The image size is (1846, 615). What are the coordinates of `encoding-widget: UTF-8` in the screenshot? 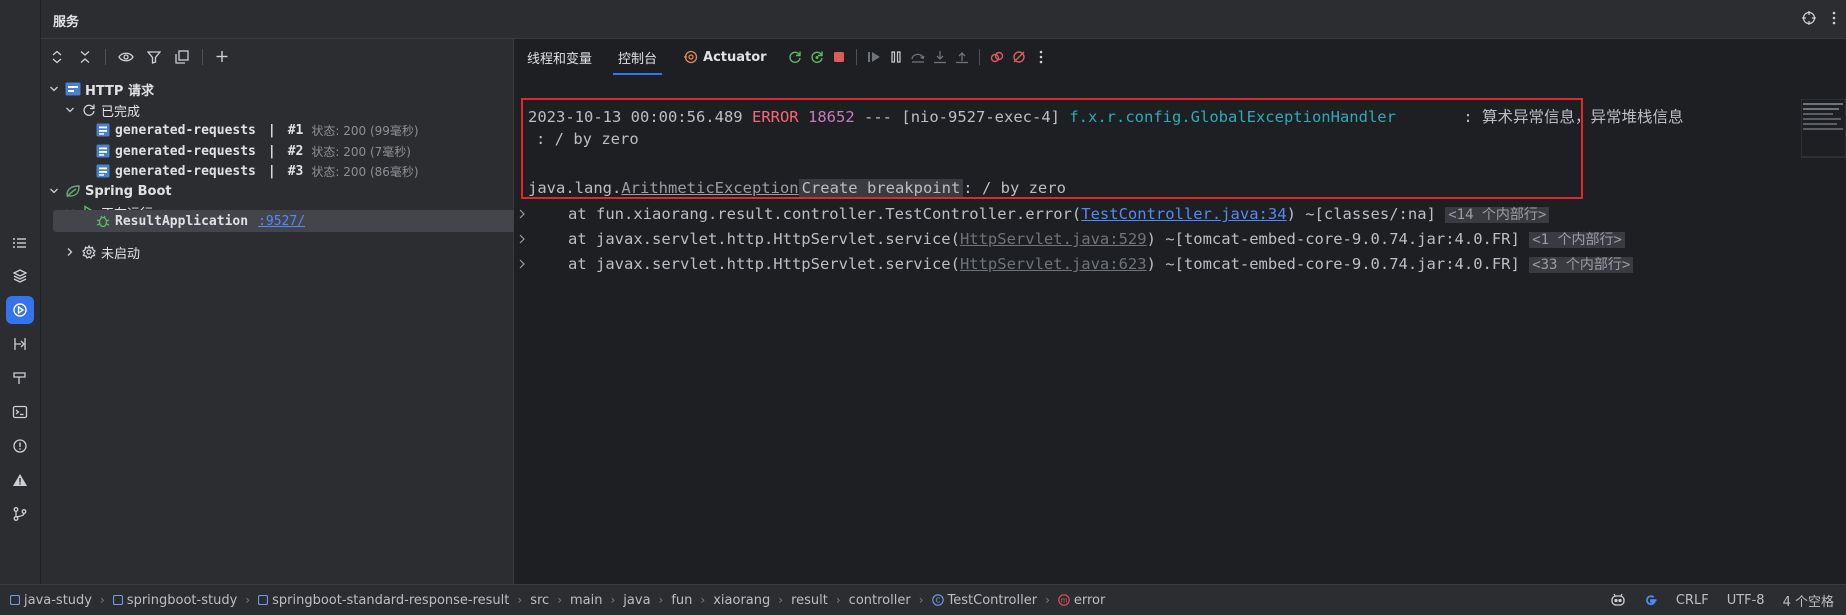 It's located at (1746, 600).